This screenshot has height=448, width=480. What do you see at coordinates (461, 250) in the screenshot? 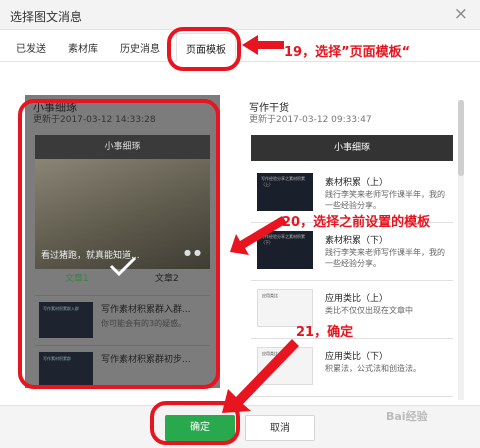
I see `scrollbar` at bounding box center [461, 250].